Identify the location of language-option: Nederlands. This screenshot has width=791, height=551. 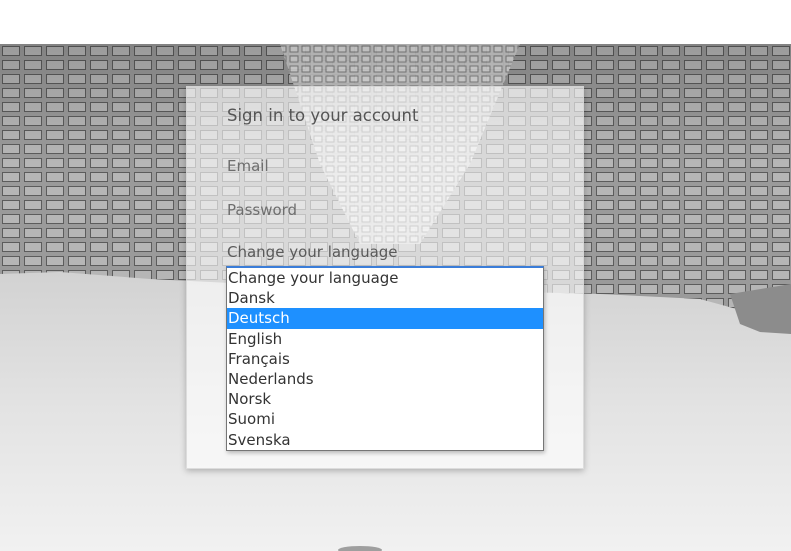
(385, 379).